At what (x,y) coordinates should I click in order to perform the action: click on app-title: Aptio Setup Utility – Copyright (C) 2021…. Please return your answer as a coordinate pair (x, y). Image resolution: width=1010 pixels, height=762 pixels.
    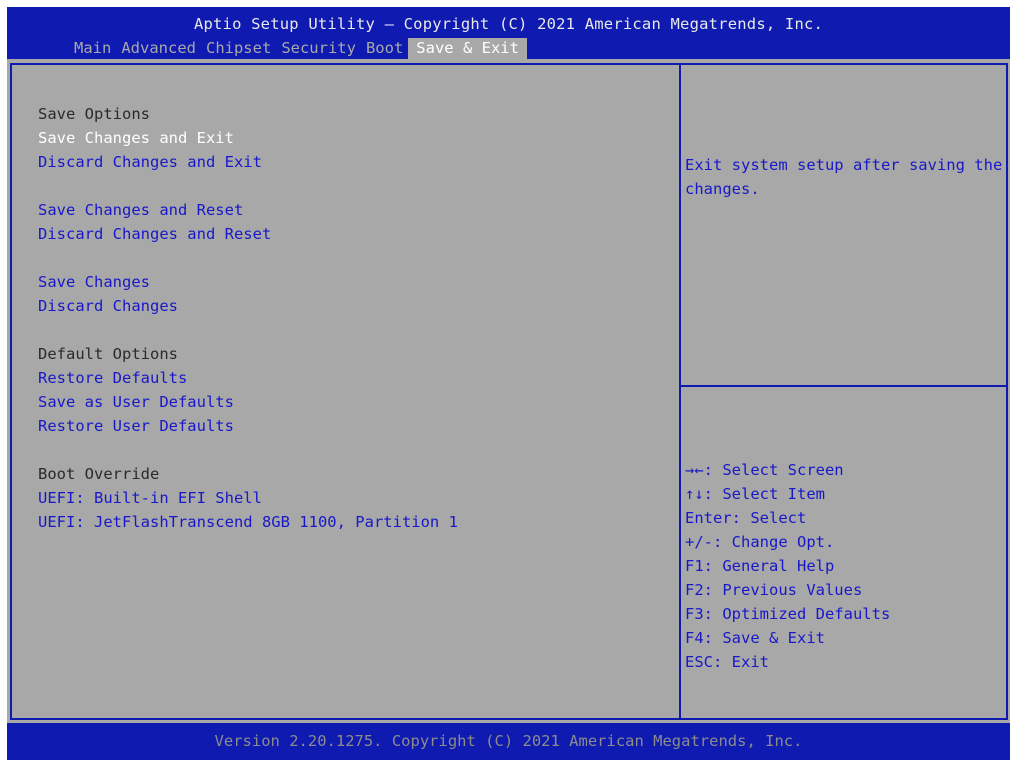
    Looking at the image, I should click on (508, 24).